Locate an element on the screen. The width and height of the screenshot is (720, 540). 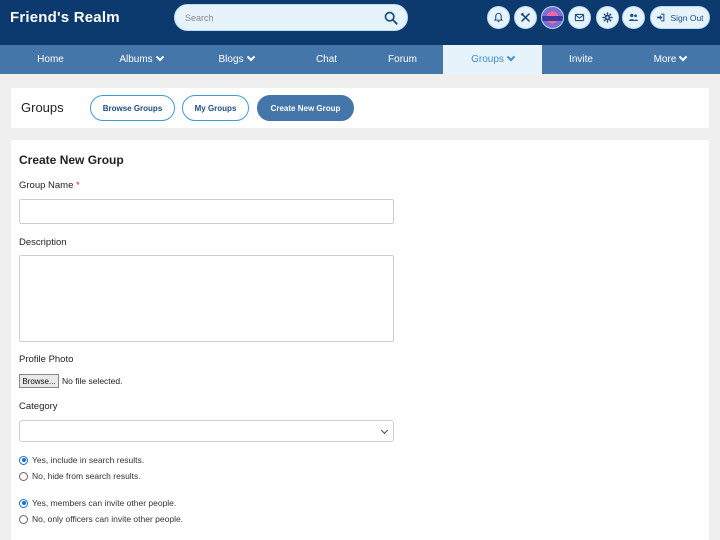
group-name-label: Group Name * is located at coordinates (49, 185).